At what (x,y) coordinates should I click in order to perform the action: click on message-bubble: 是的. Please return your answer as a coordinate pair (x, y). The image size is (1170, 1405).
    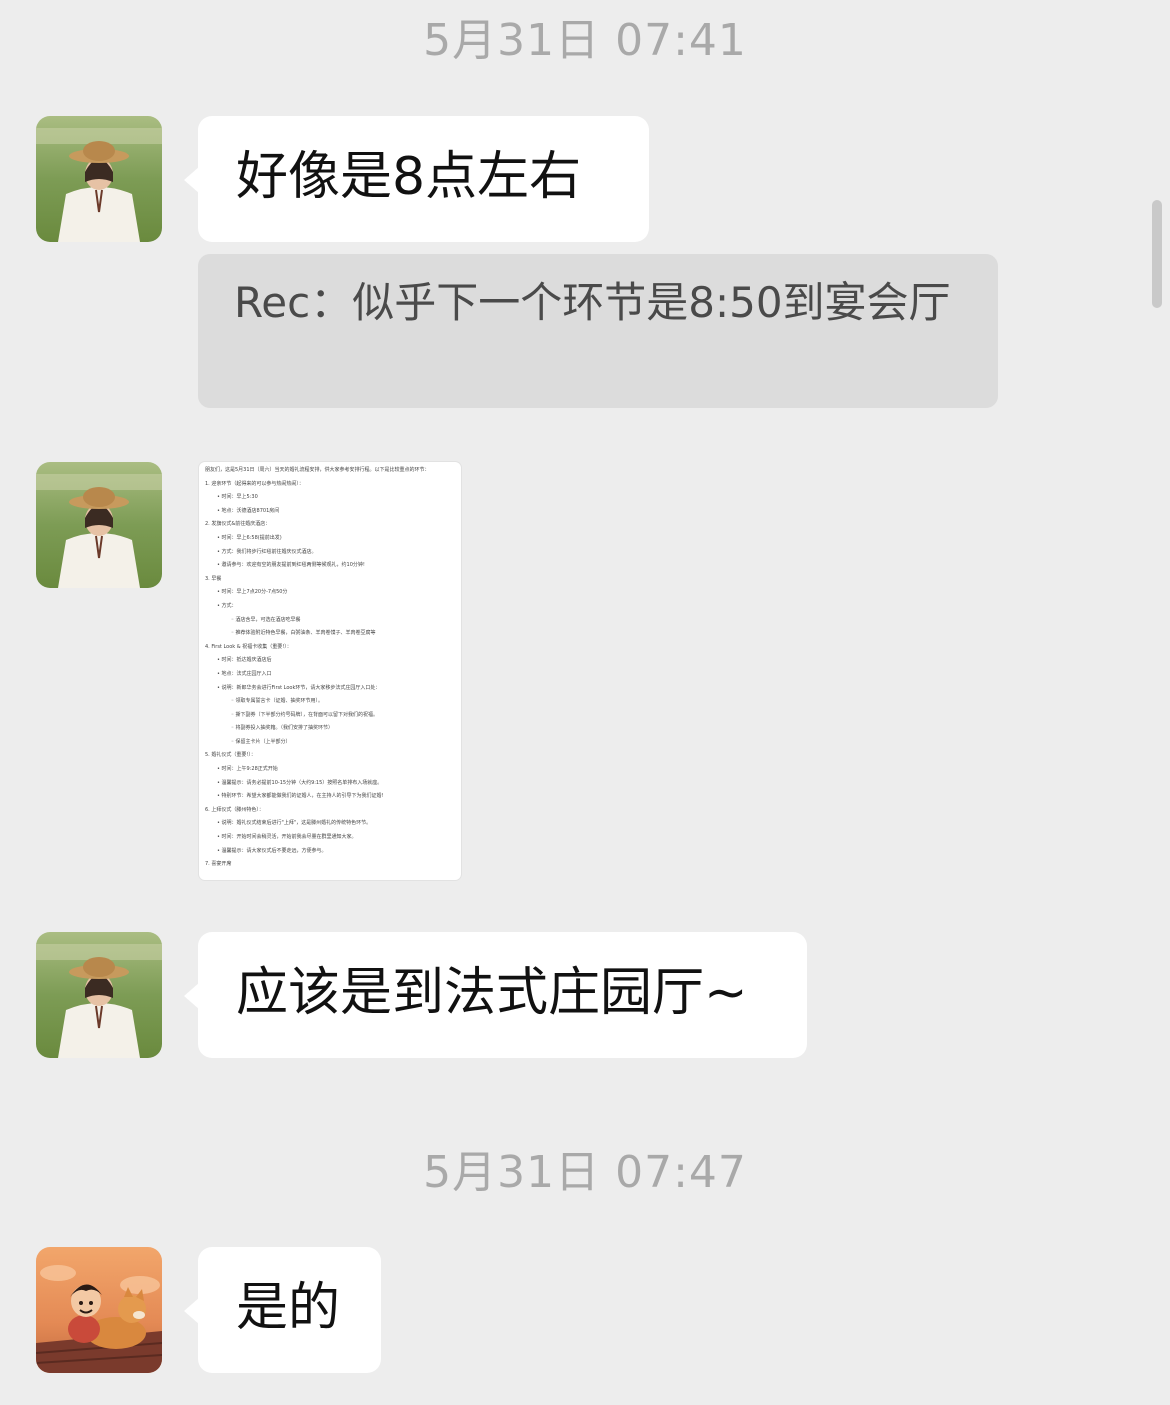
    Looking at the image, I should click on (282, 1310).